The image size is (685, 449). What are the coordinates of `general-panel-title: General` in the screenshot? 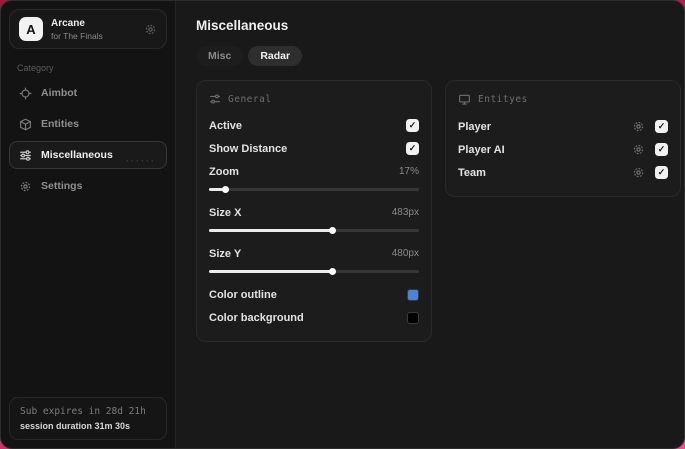 It's located at (250, 99).